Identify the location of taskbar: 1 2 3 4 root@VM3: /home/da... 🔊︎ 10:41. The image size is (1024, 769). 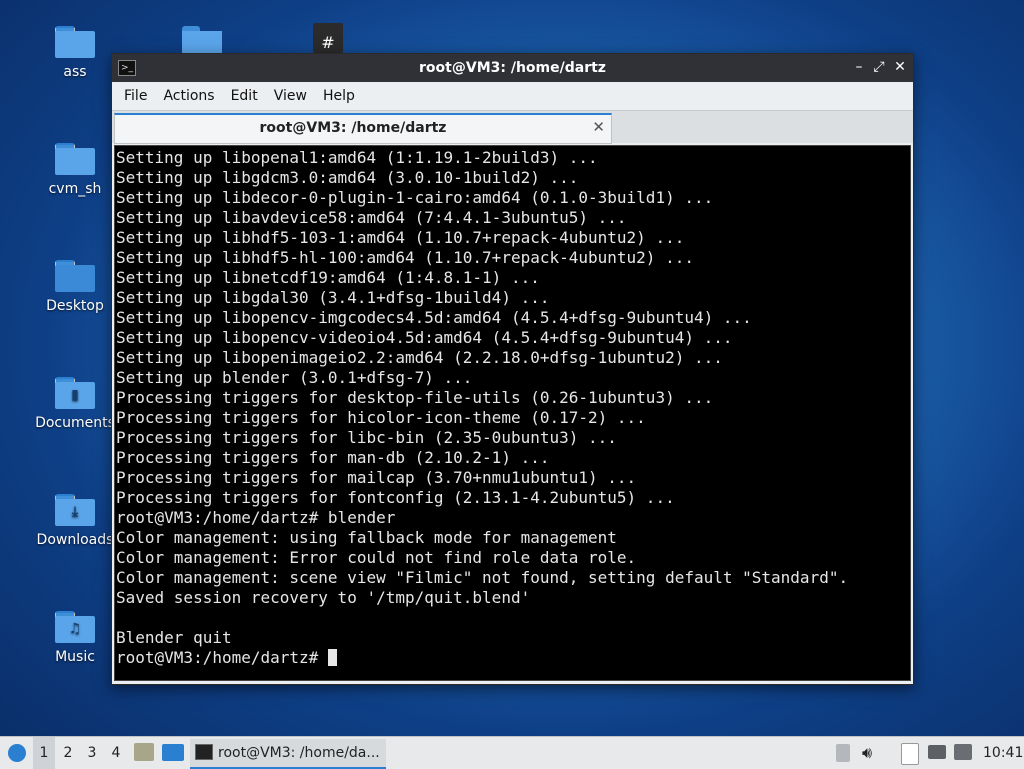
(512, 752).